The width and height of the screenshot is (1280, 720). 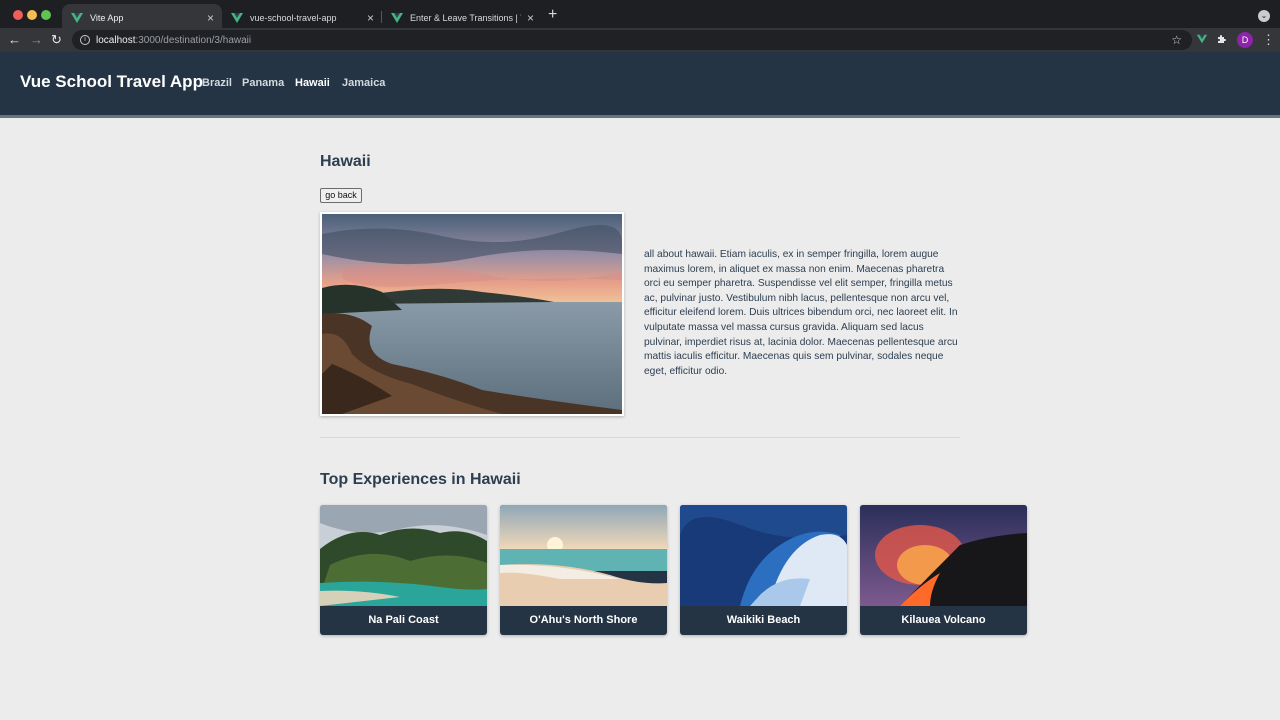 I want to click on experience-card-waikiki-beach: Waikiki Beach, so click(x=763, y=570).